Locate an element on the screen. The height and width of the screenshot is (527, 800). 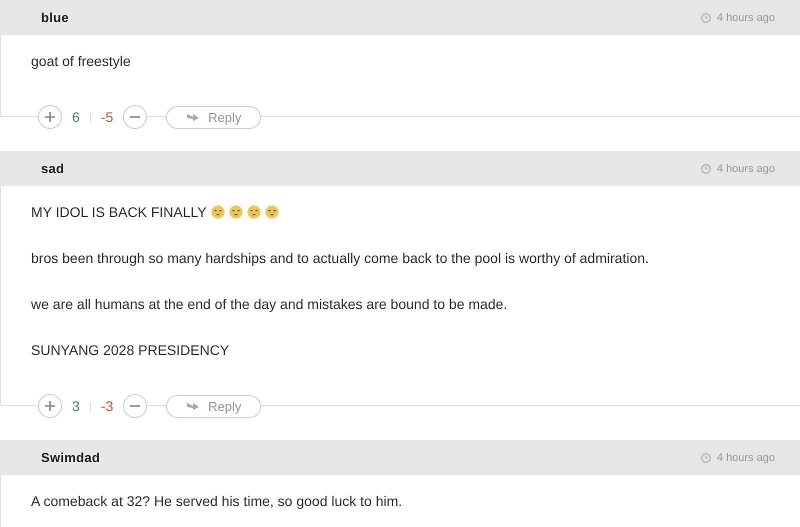
upvote-count: 6 is located at coordinates (76, 117).